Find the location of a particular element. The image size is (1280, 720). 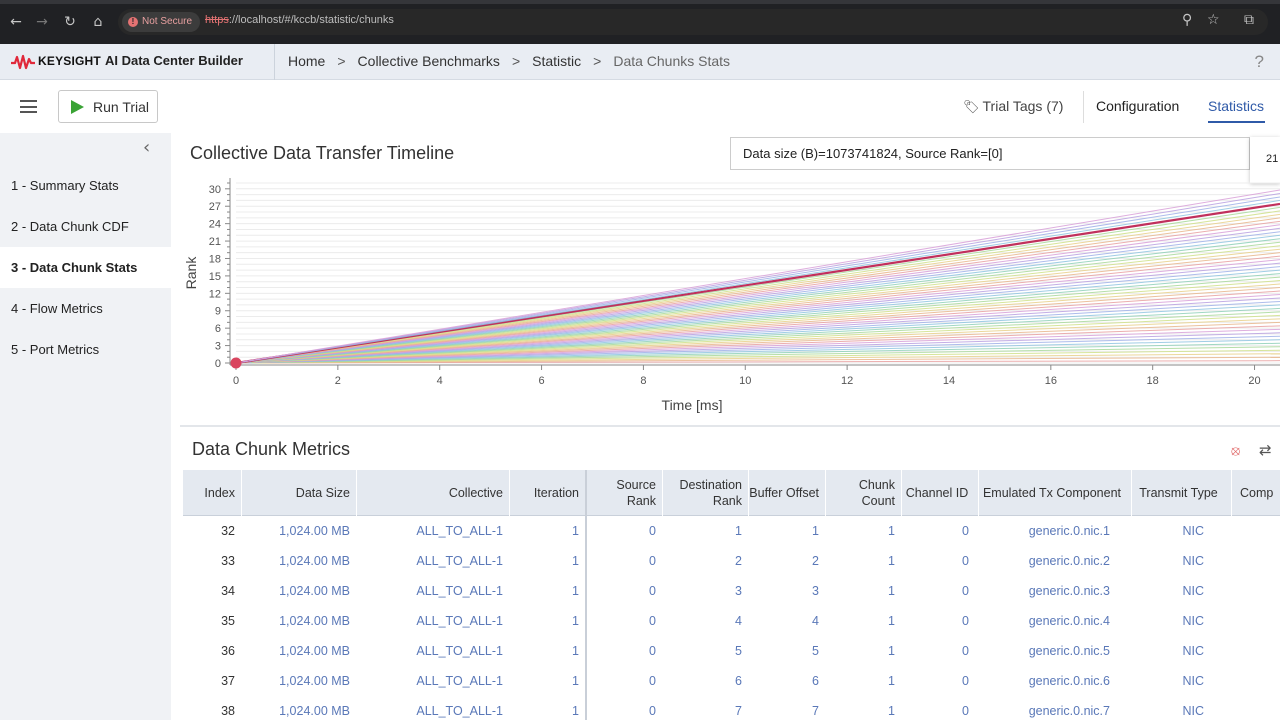

collapse-sidebar-icon: ‹ is located at coordinates (146, 147).